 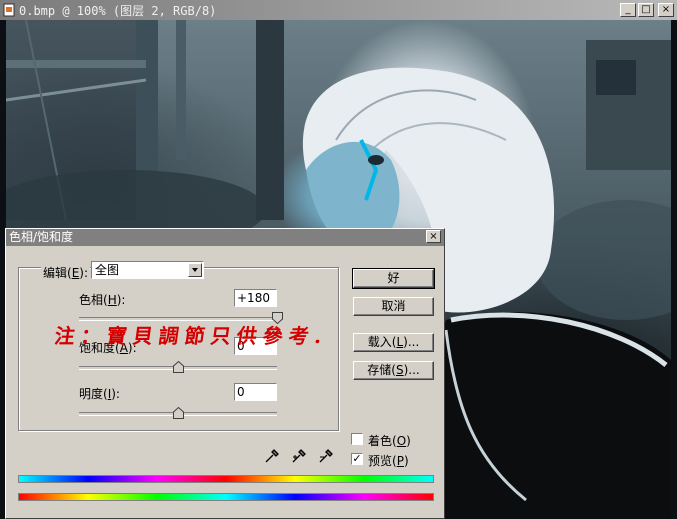 What do you see at coordinates (255, 298) in the screenshot?
I see `hue-input: +180` at bounding box center [255, 298].